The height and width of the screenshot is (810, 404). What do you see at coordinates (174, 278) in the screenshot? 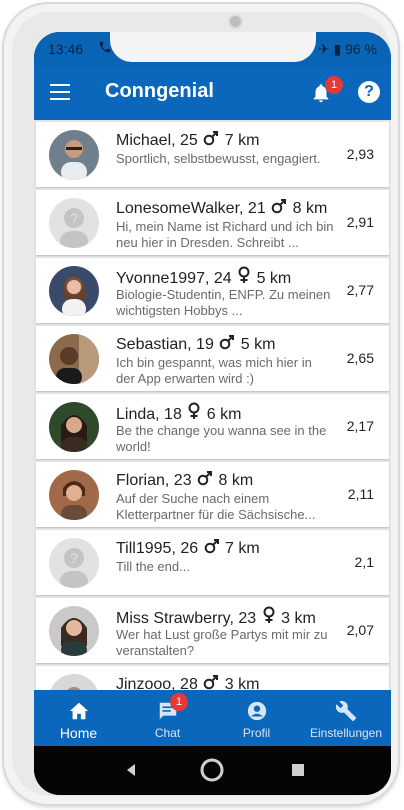
I see `profile-name: Yvonne1997, 24` at bounding box center [174, 278].